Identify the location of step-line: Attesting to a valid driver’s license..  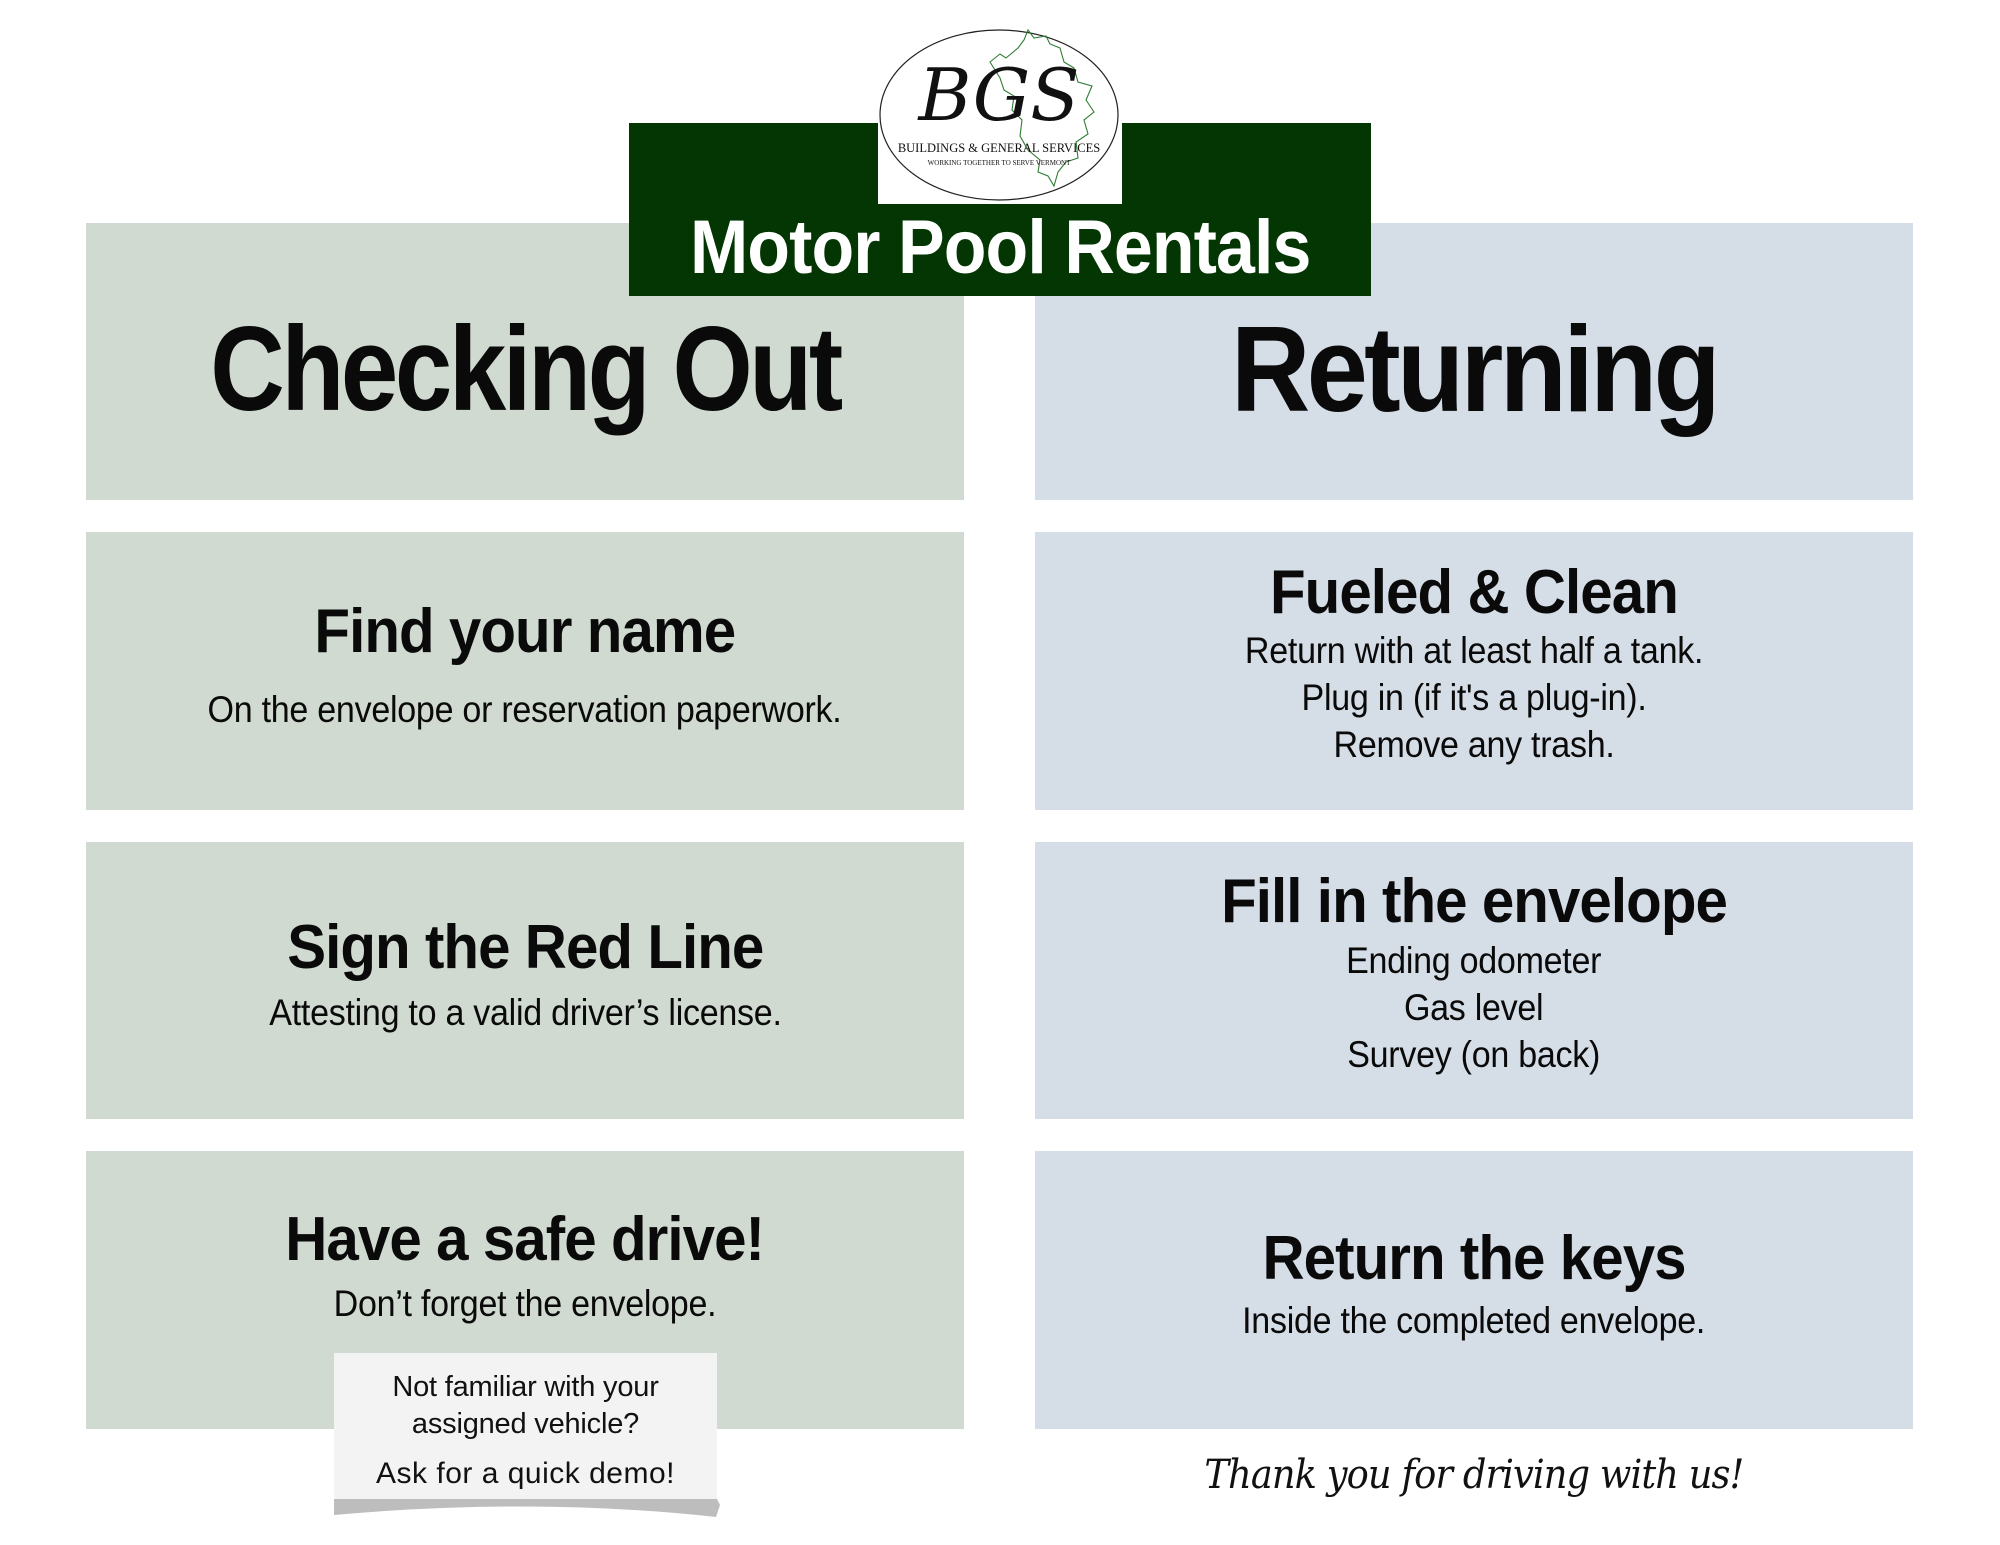
(525, 1012).